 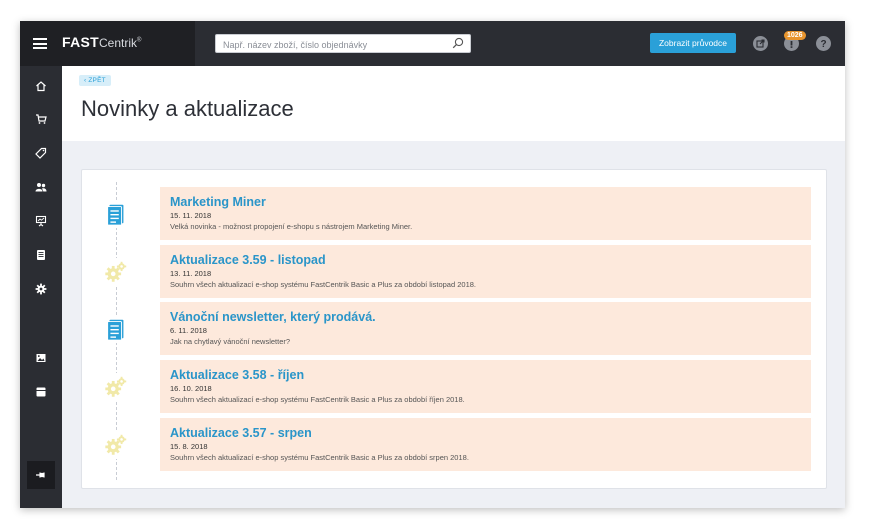 What do you see at coordinates (795, 35) in the screenshot?
I see `notifications-badge: 1026` at bounding box center [795, 35].